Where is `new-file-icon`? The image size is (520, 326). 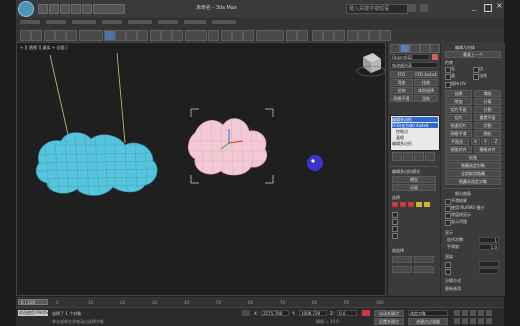 new-file-icon is located at coordinates (43, 9).